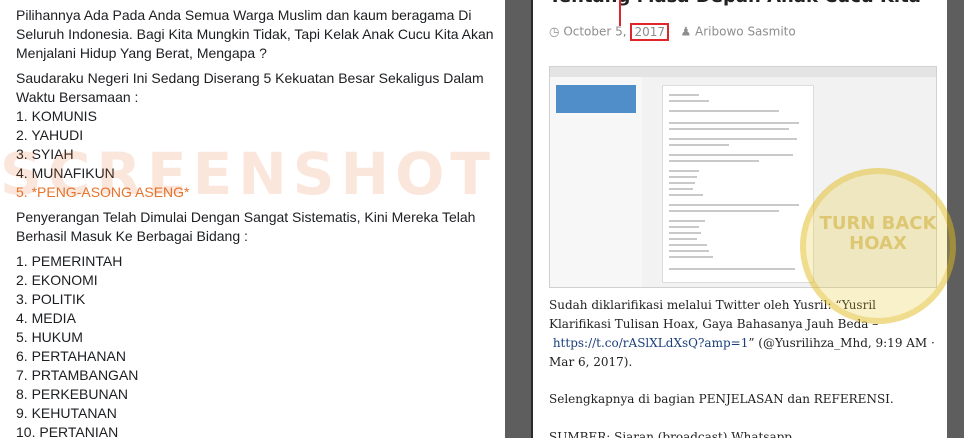  I want to click on browser-bar, so click(743, 72).